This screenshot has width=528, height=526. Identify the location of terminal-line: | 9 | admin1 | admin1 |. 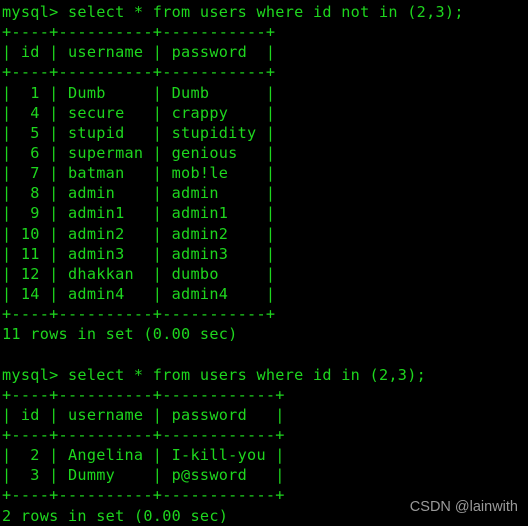
(139, 213).